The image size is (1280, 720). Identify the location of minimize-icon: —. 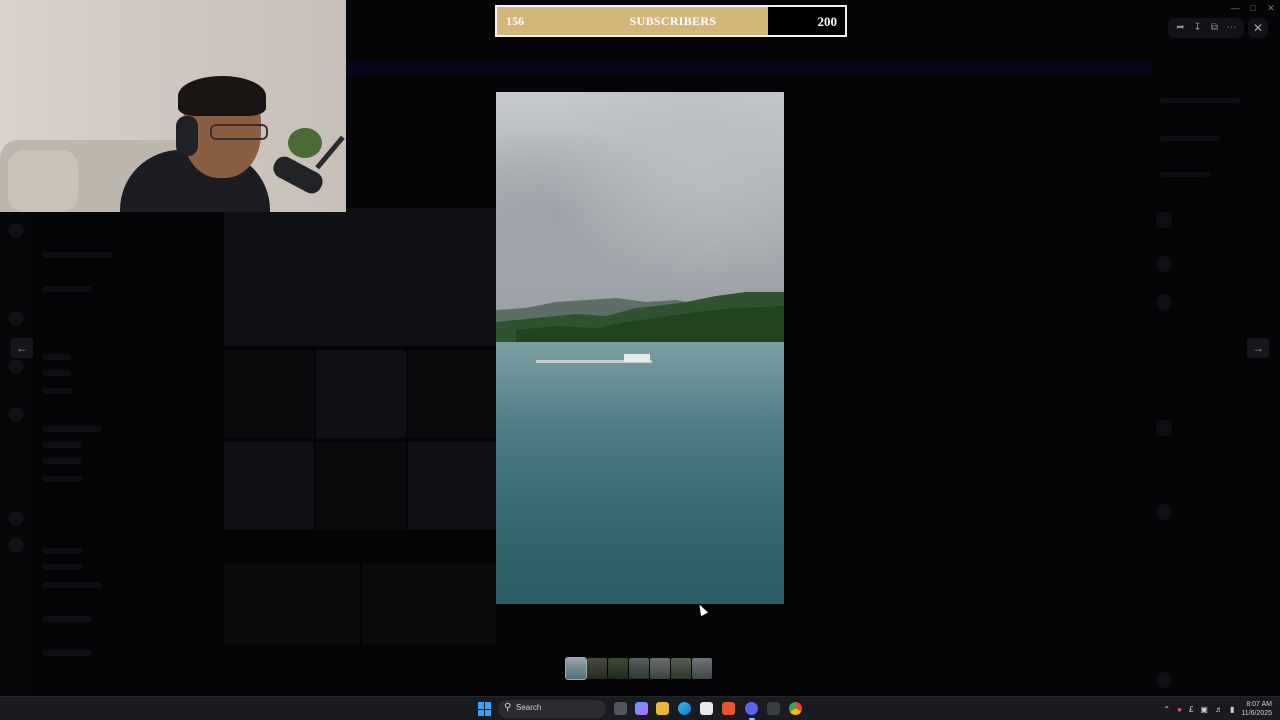
(1235, 8).